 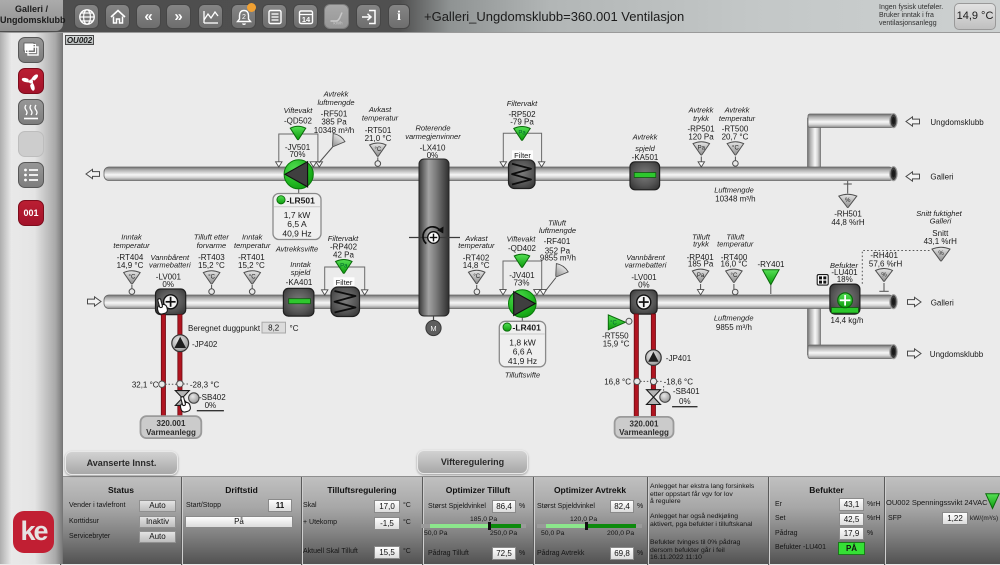 What do you see at coordinates (305, 19) in the screenshot?
I see `svg-text: 14` at bounding box center [305, 19].